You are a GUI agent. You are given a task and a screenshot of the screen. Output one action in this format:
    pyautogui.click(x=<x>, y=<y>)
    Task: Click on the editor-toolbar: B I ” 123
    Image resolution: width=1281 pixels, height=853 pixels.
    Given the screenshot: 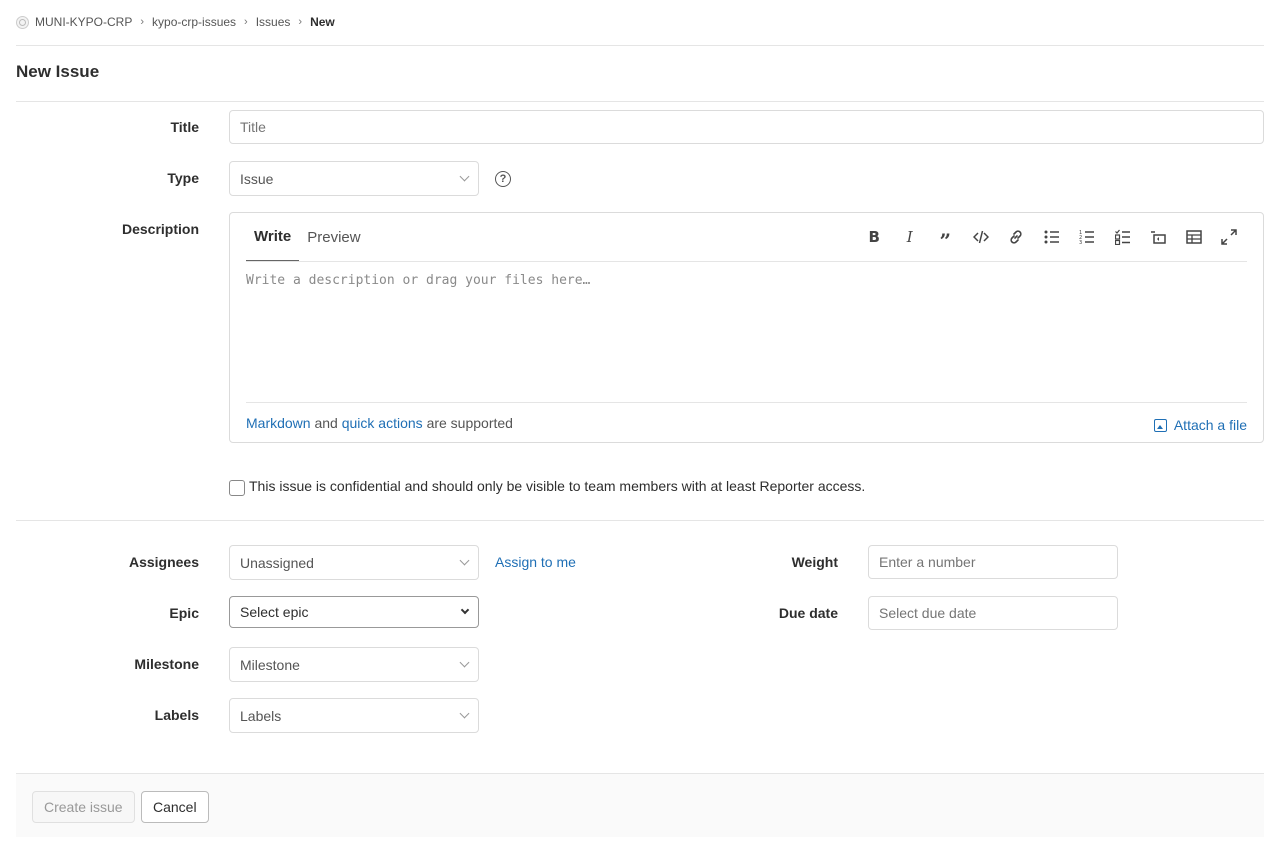 What is the action you would take?
    pyautogui.click(x=1052, y=240)
    